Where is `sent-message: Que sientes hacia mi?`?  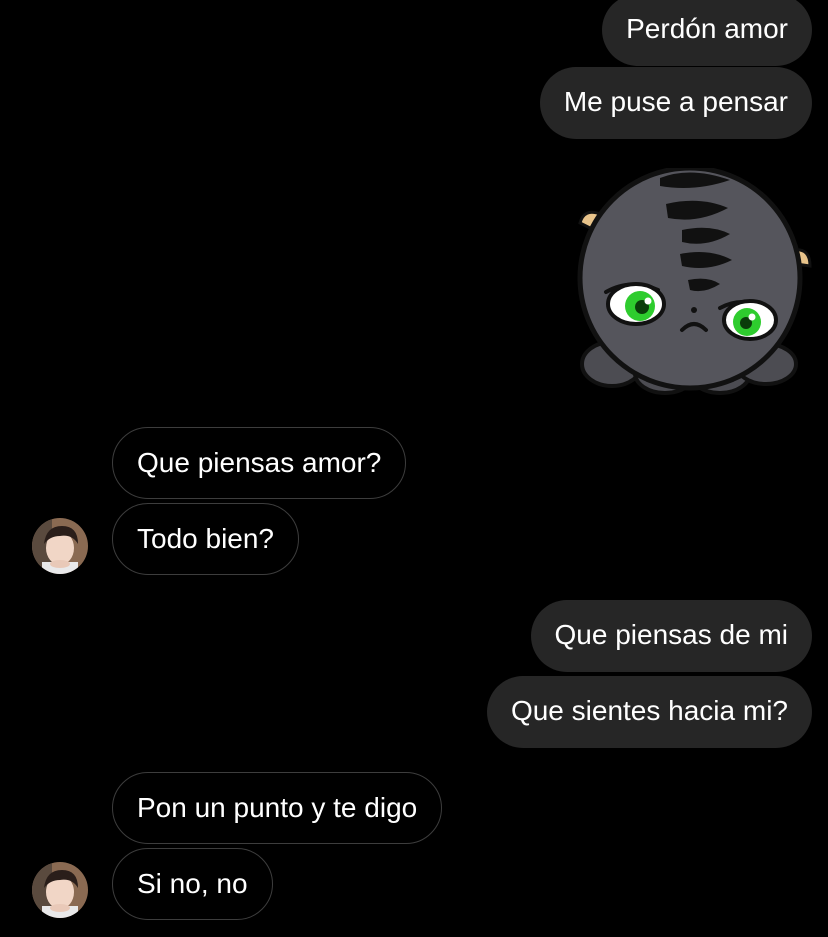 sent-message: Que sientes hacia mi? is located at coordinates (649, 712).